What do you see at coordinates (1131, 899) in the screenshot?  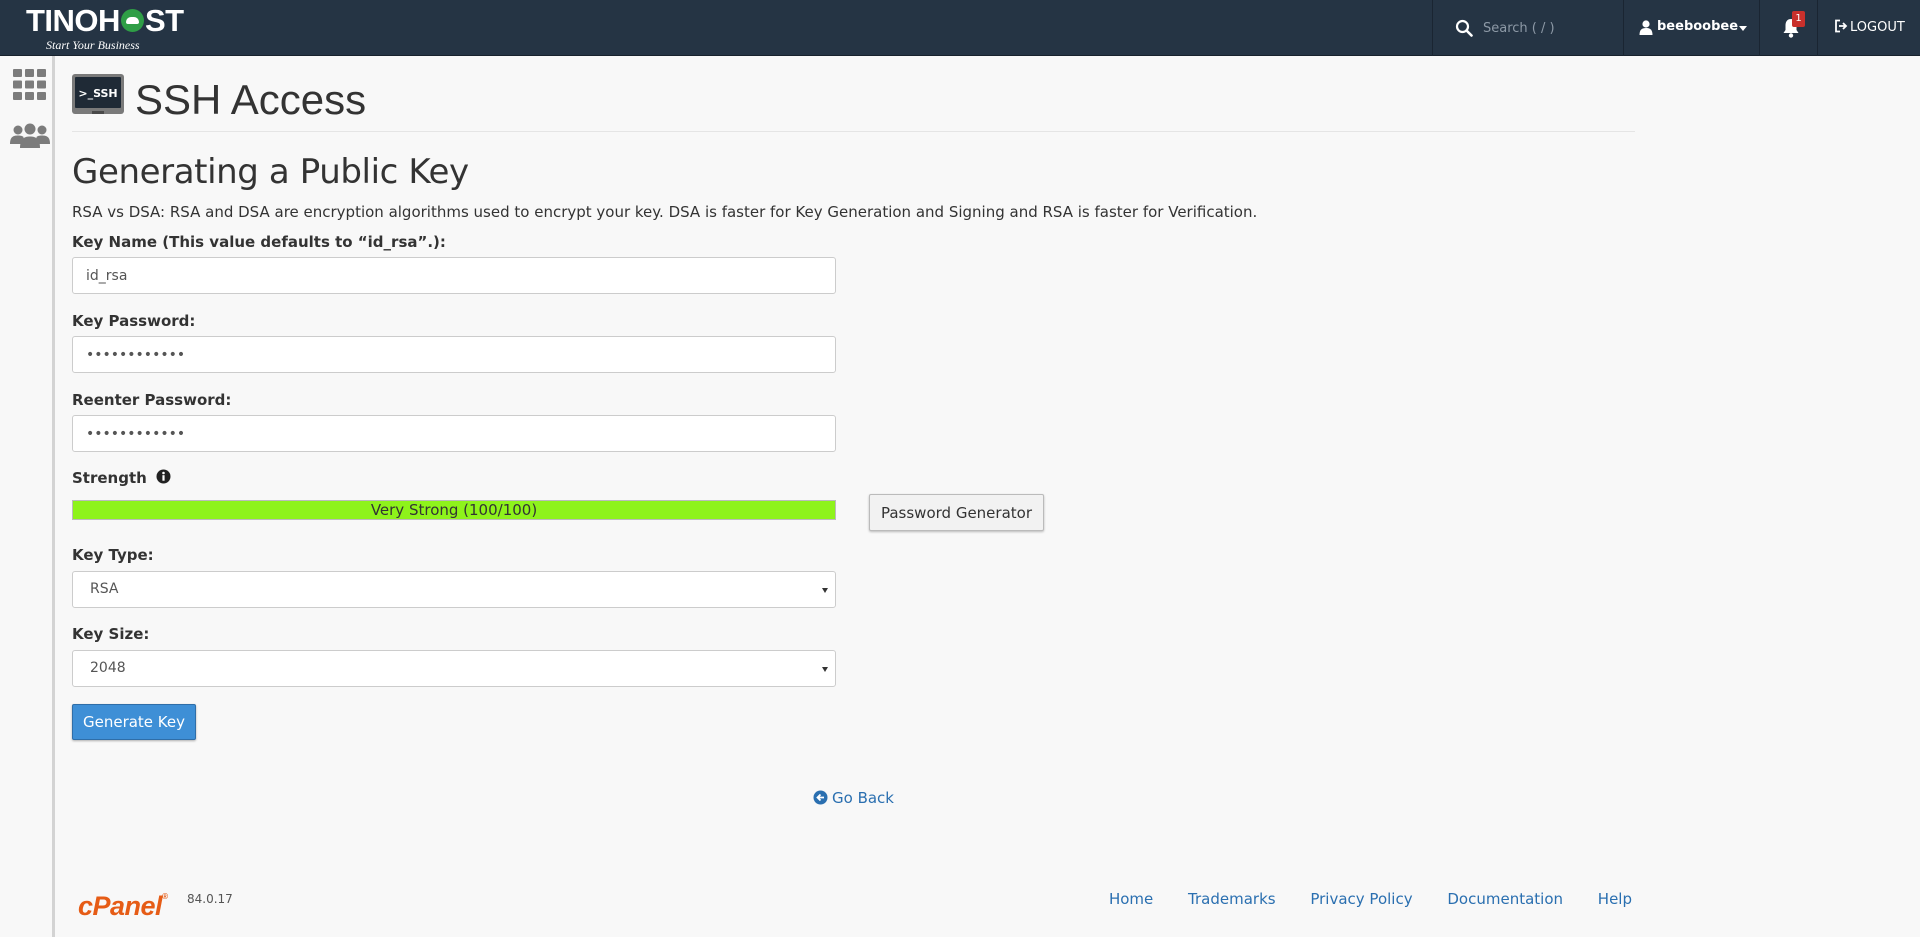 I see `footer-link-home: Home` at bounding box center [1131, 899].